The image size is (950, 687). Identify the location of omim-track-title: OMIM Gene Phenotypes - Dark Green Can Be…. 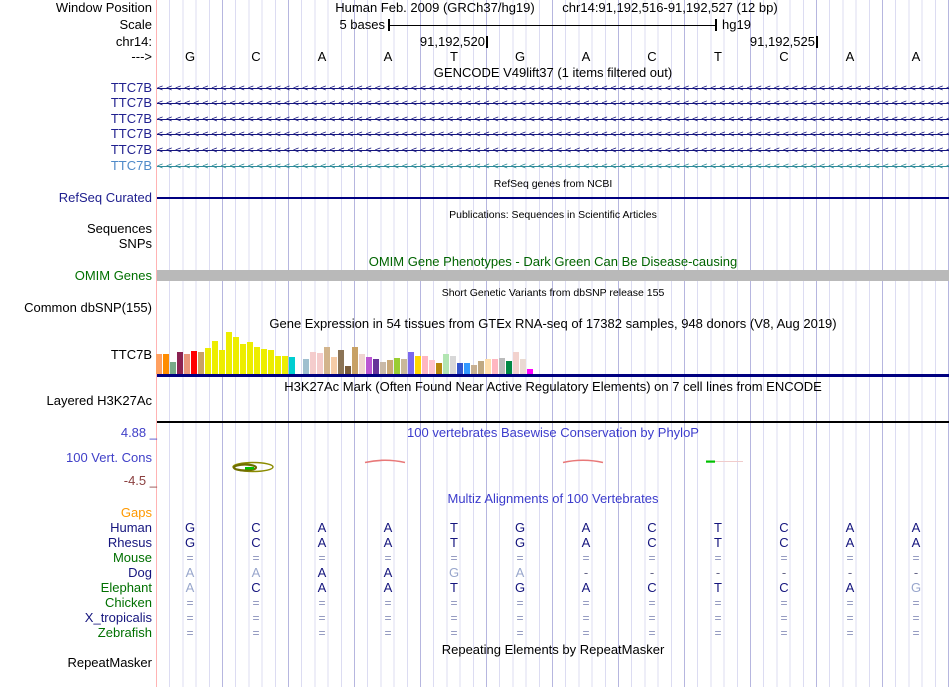
(553, 262).